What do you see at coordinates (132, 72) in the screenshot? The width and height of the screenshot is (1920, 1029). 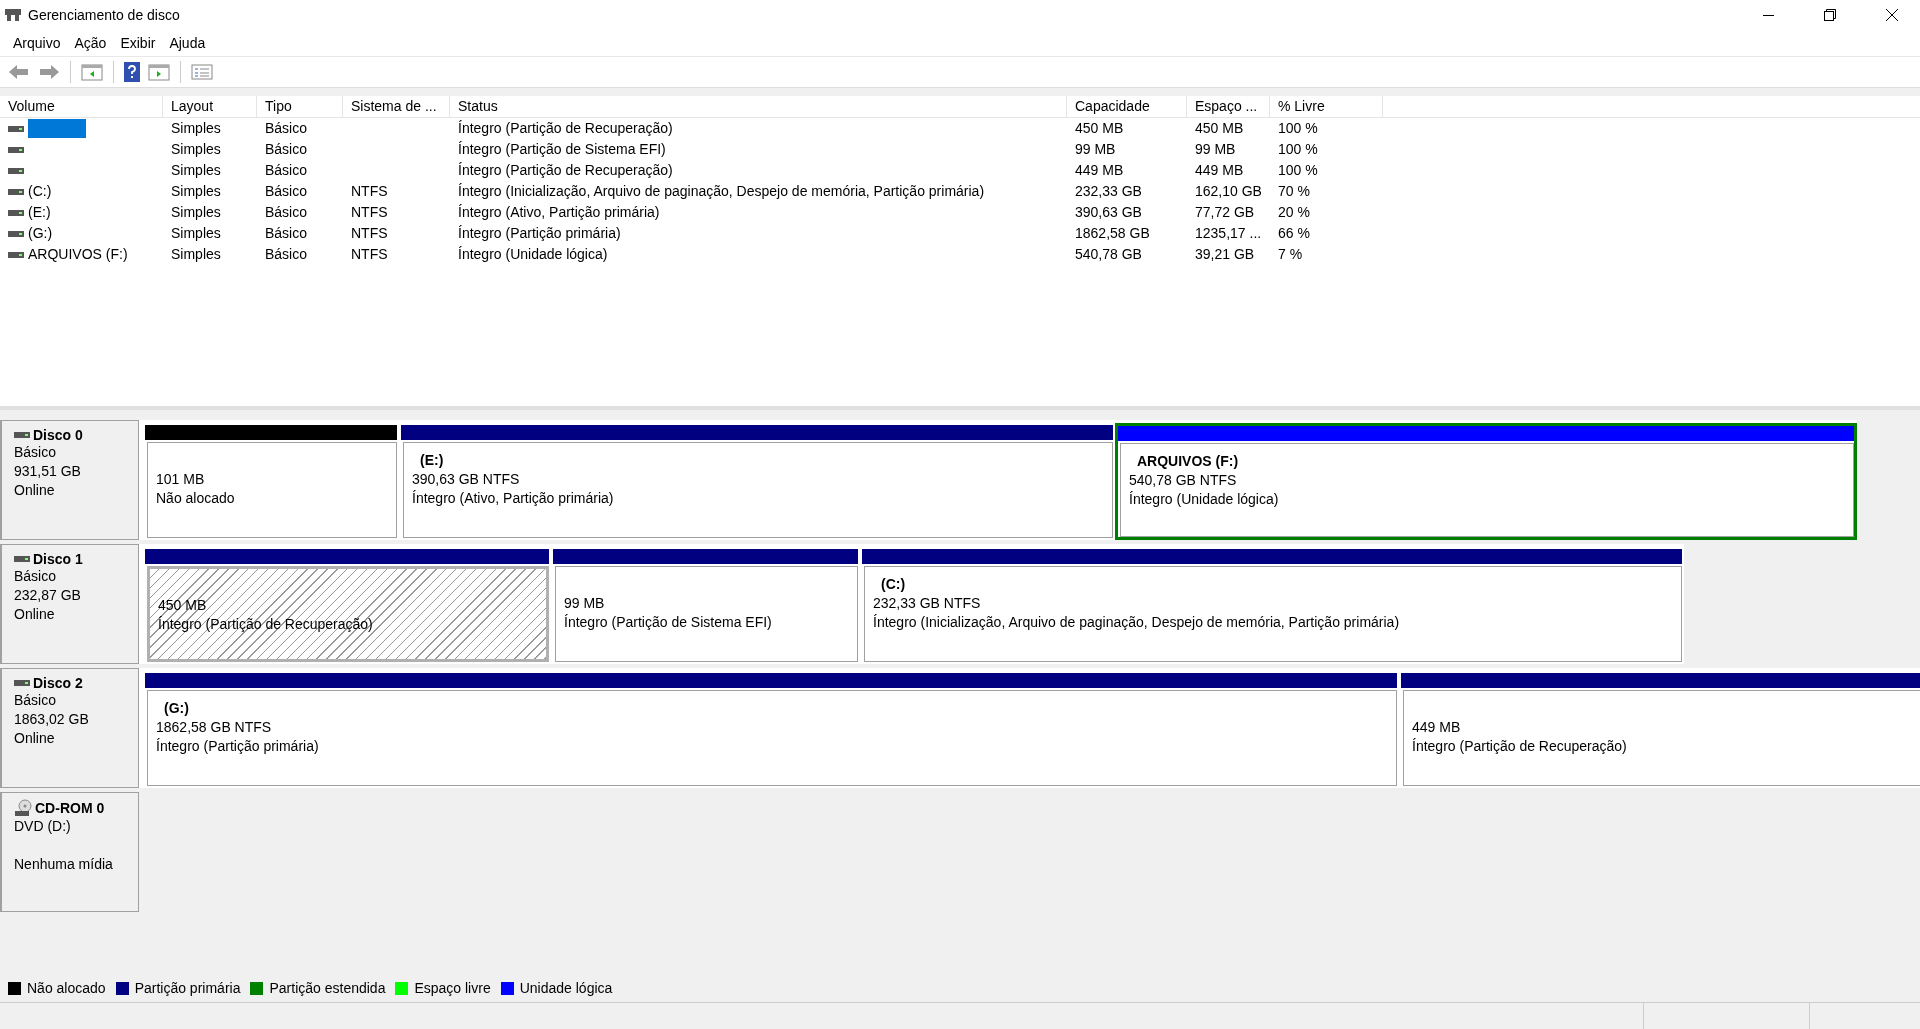 I see `help-button` at bounding box center [132, 72].